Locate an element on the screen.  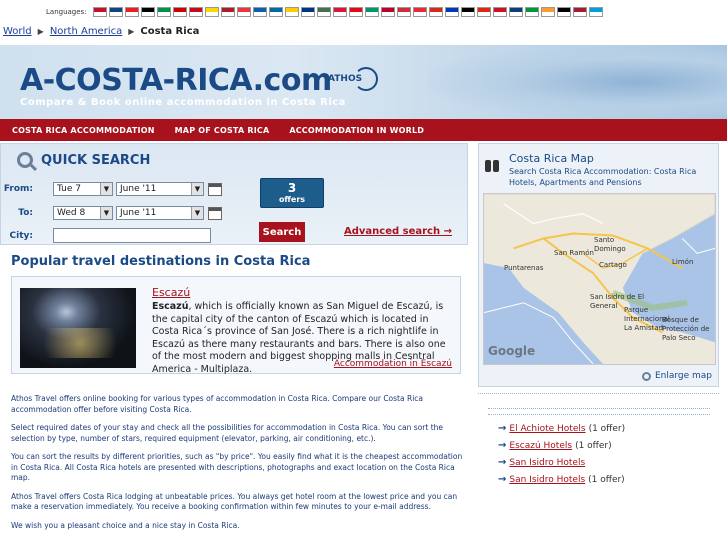
nav-map-of-costa-rica: MAP OF COSTA RICA is located at coordinates (222, 130).